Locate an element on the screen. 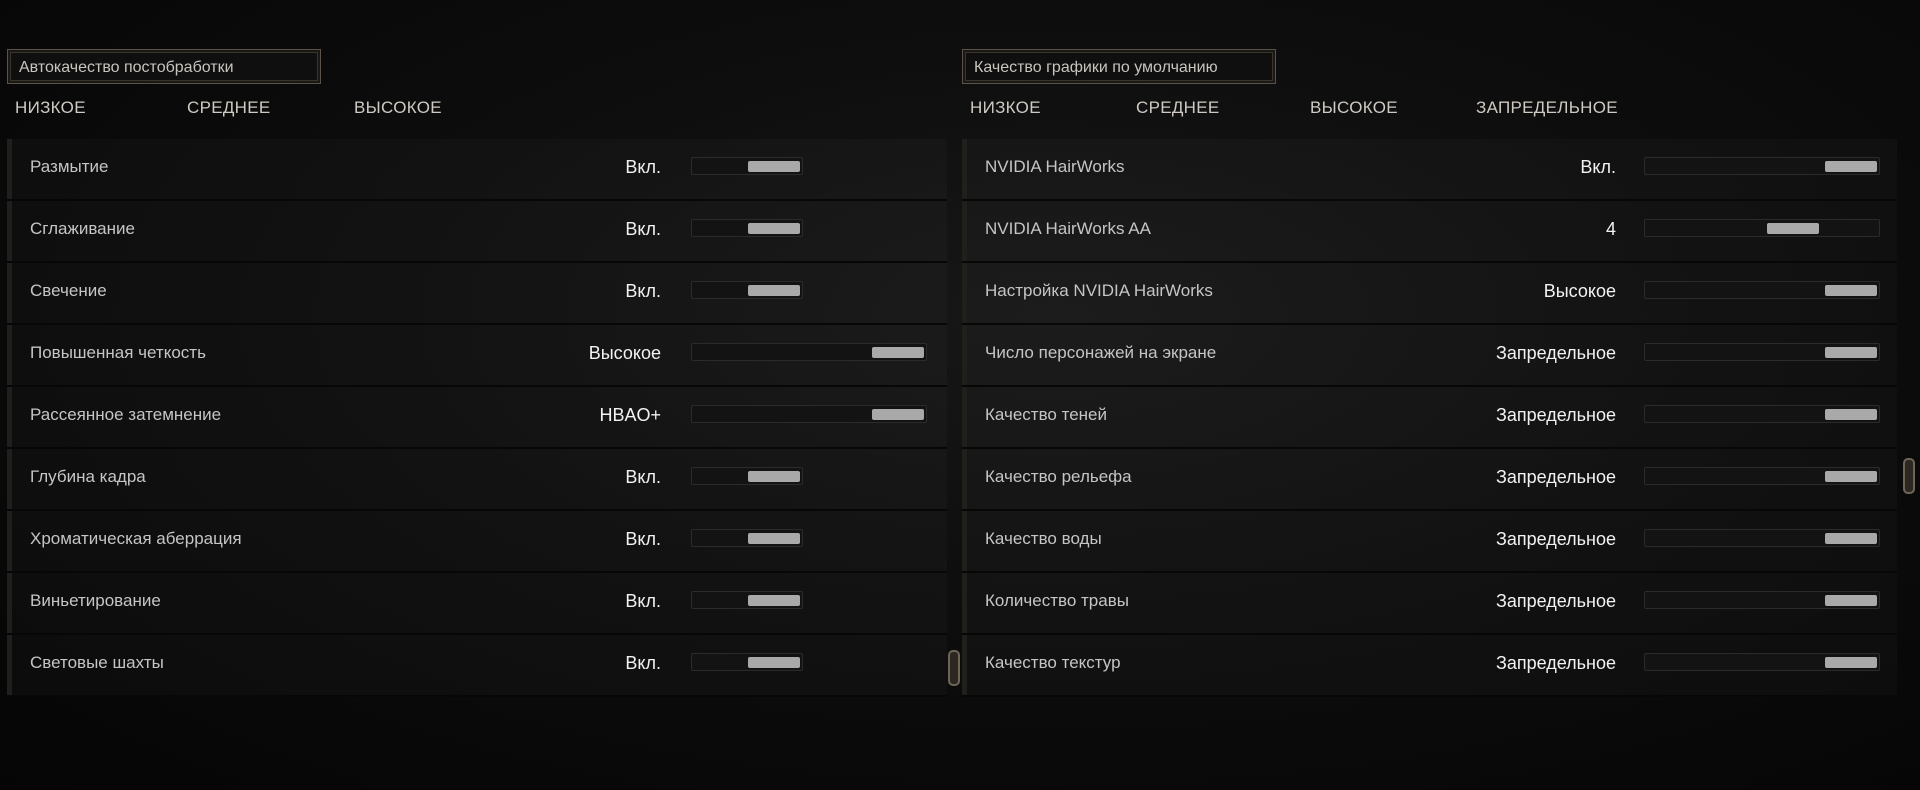  setting-row: Виньетирование Вкл. is located at coordinates (477, 604).